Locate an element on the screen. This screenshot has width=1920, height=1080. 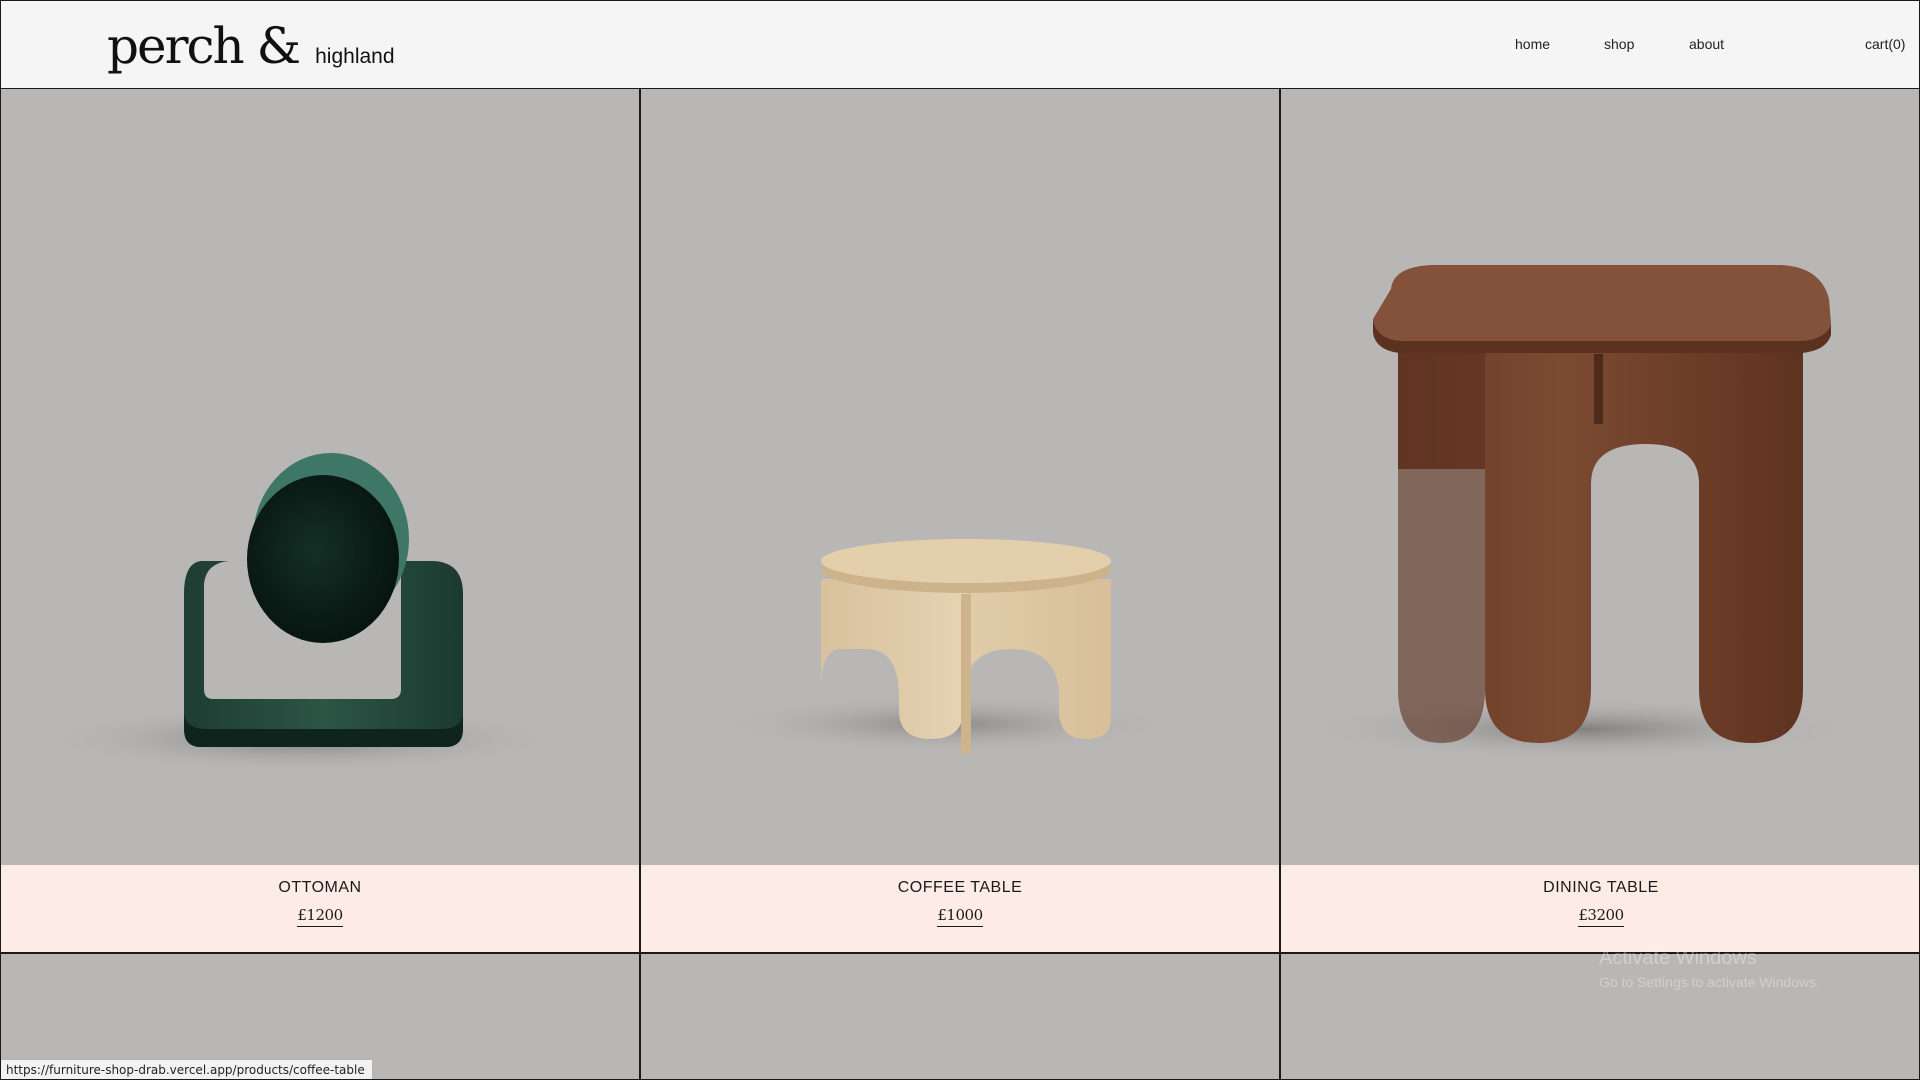
cart-link: cart(0) is located at coordinates (1885, 44).